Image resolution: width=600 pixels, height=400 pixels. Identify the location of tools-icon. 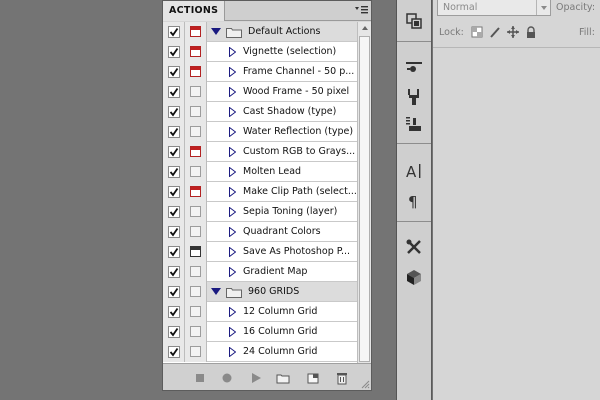
(414, 247).